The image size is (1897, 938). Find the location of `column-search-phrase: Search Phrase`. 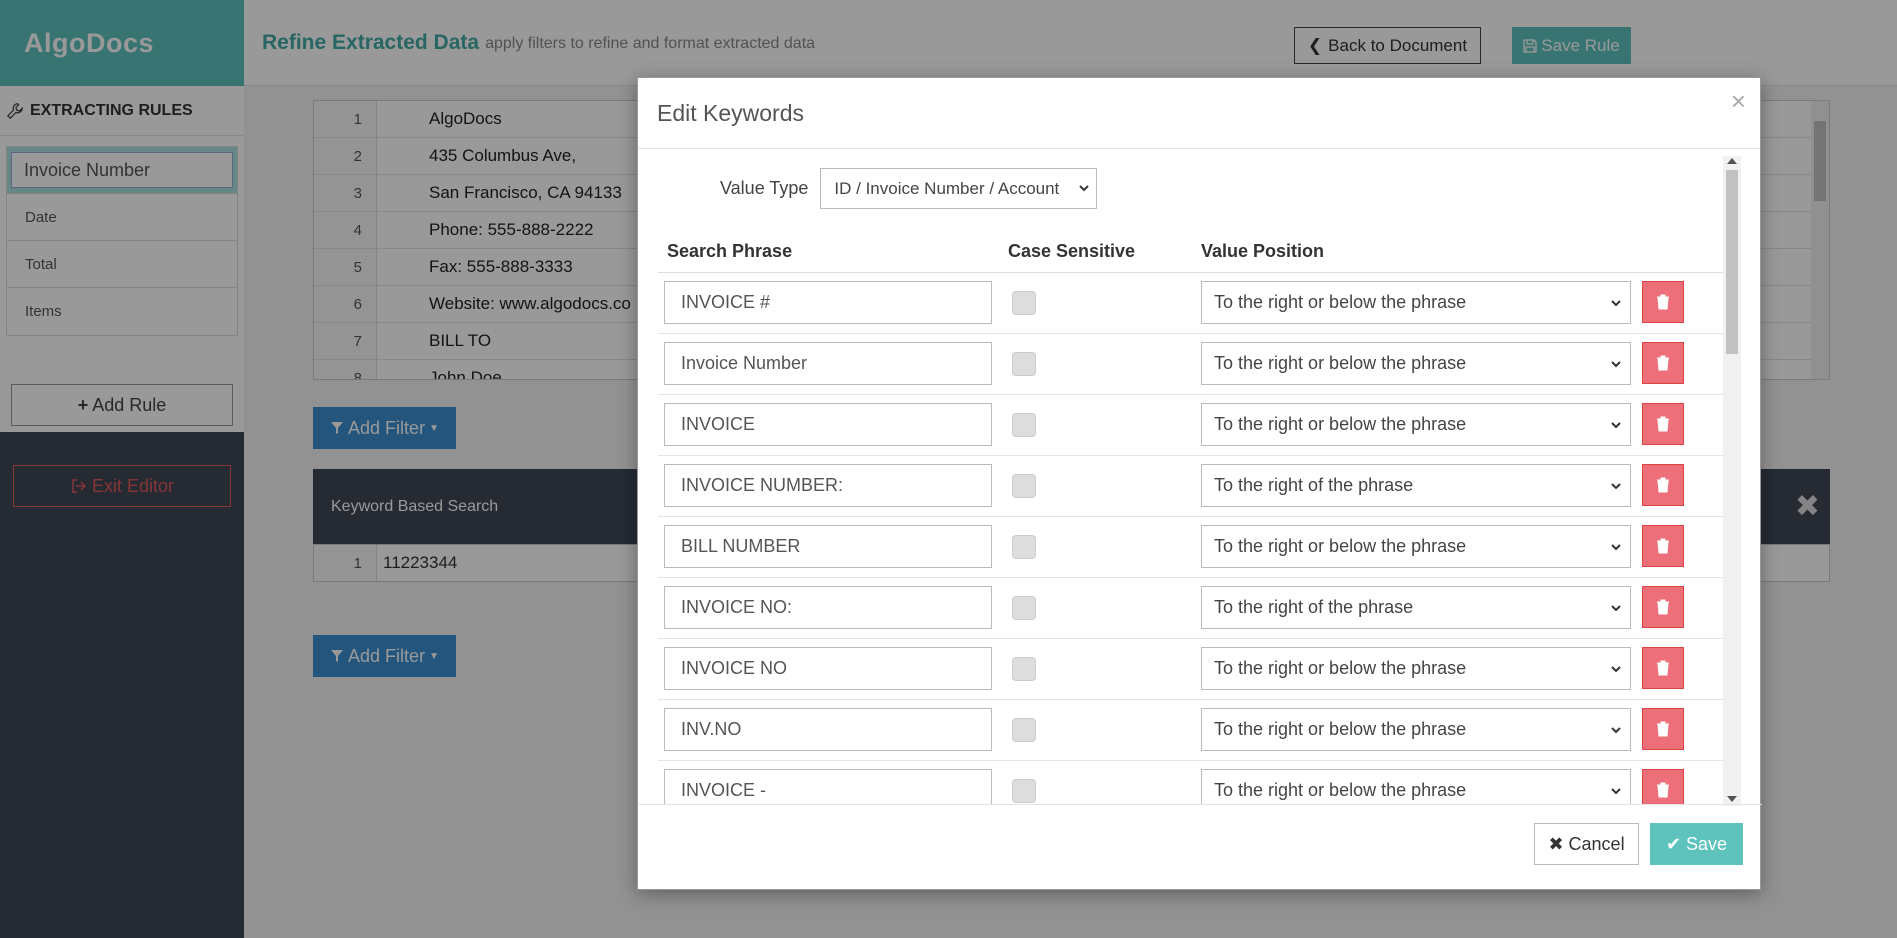

column-search-phrase: Search Phrase is located at coordinates (730, 251).